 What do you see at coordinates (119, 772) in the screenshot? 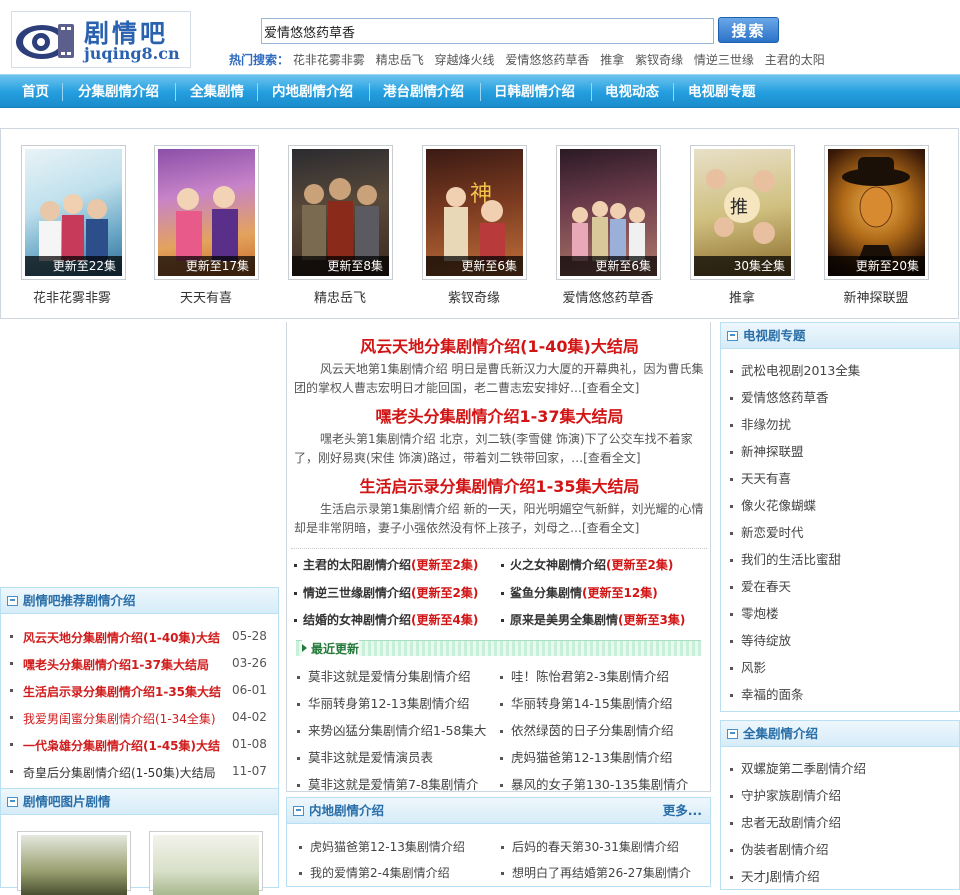
I see `recommend-link: 奇皇后分集剧情介绍(1-50集)大结局` at bounding box center [119, 772].